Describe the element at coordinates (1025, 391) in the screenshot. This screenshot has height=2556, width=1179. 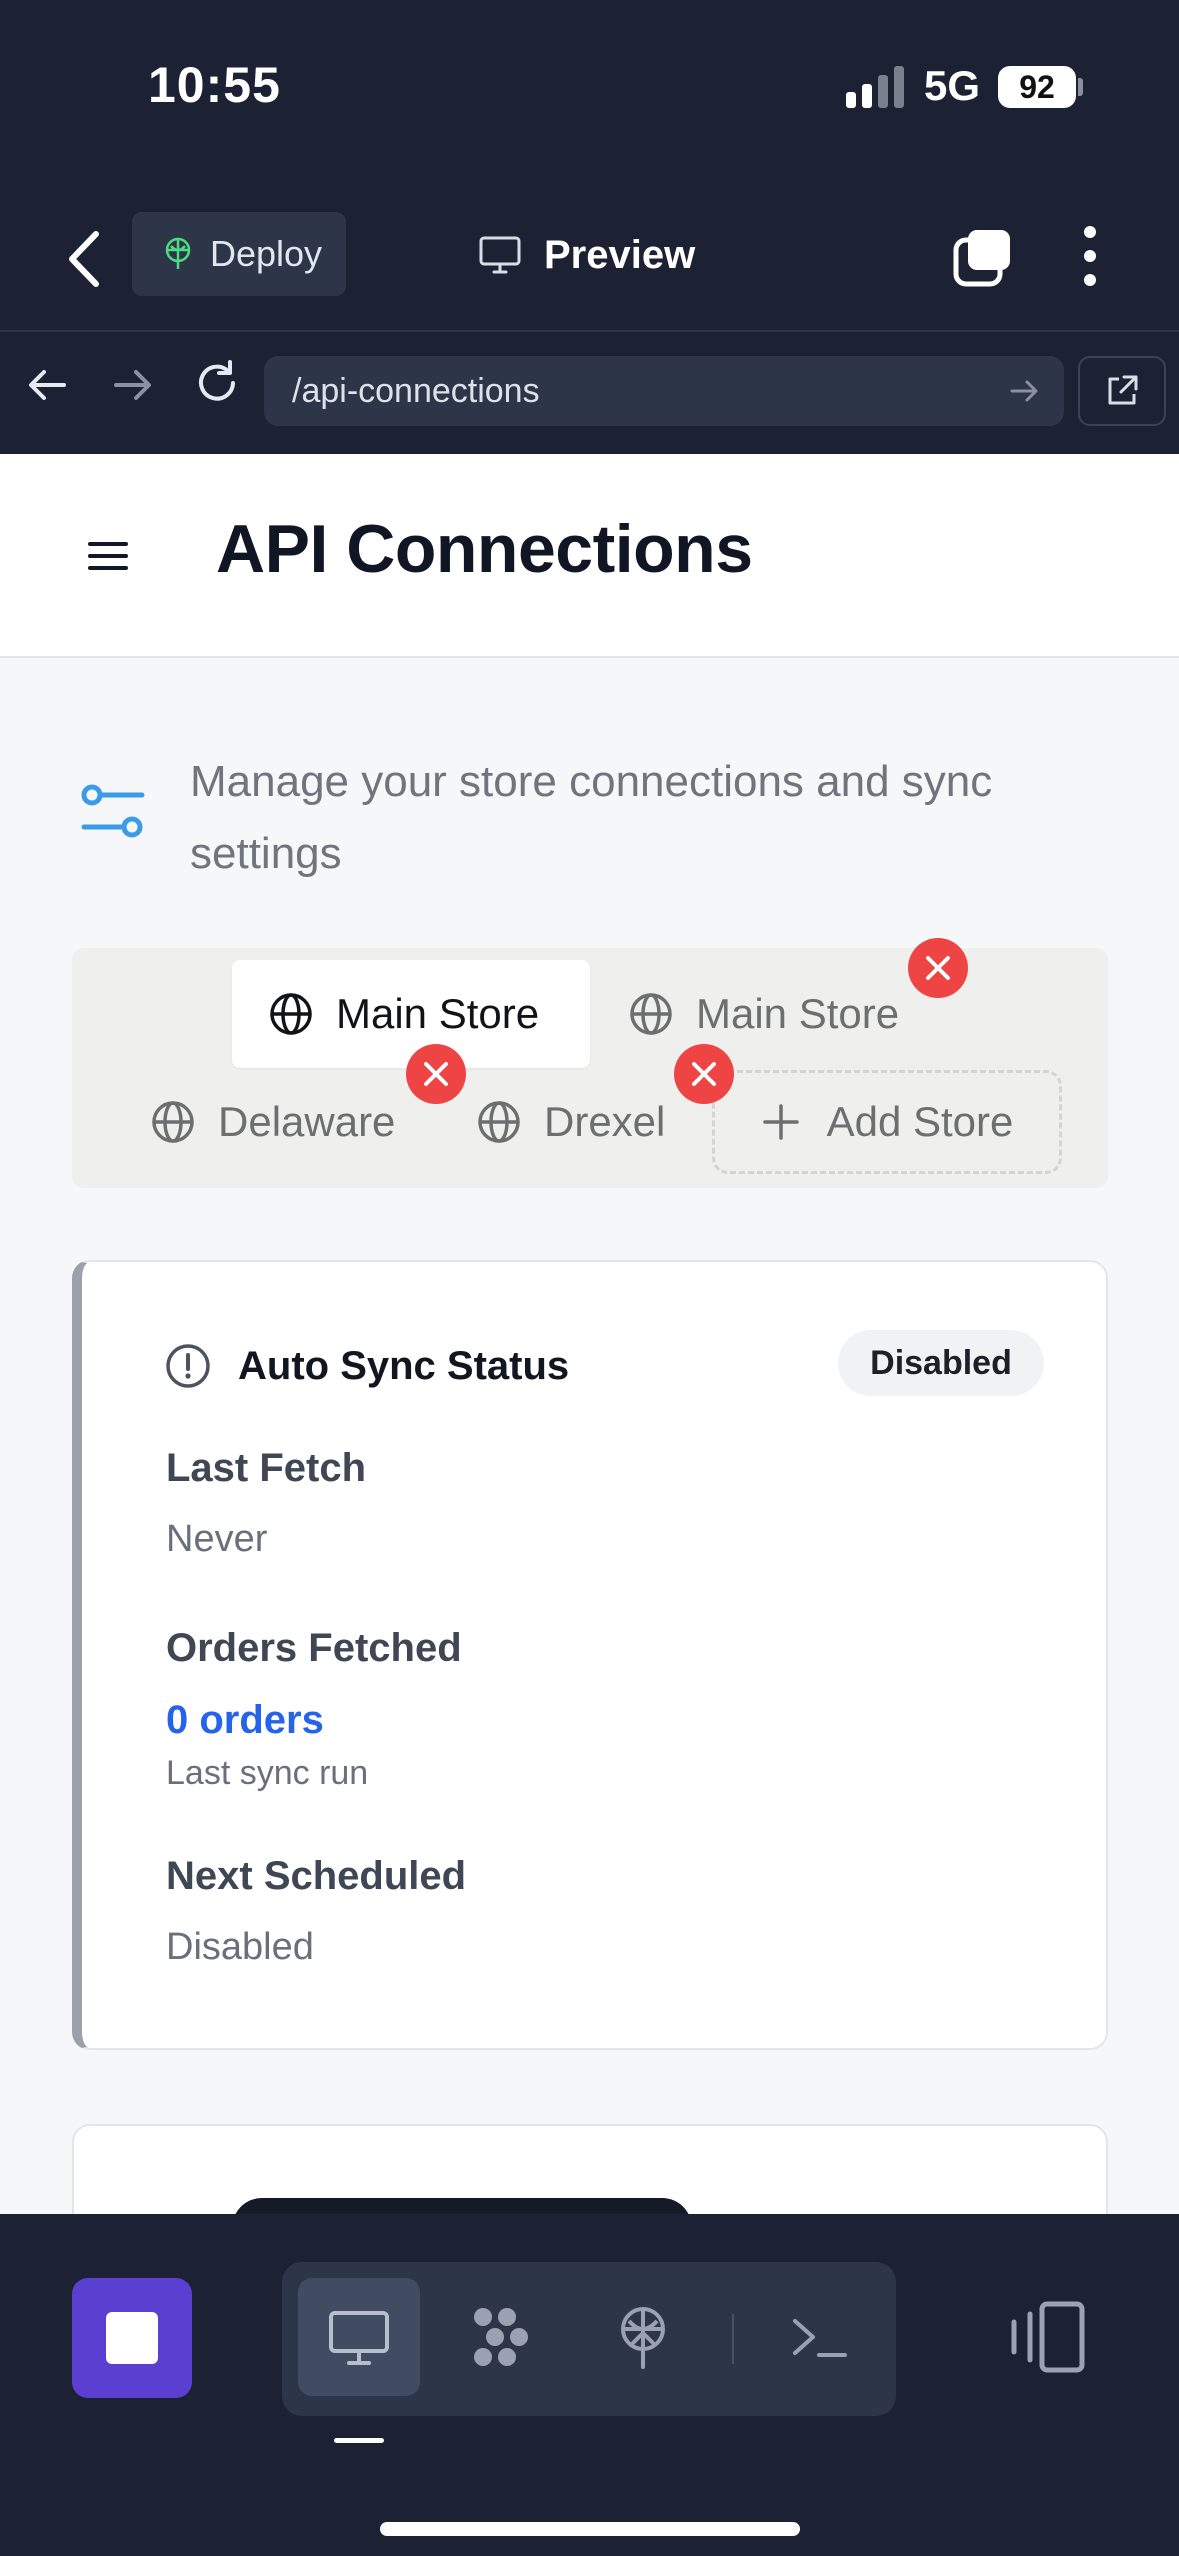
I see `go-arrow-icon` at that location.